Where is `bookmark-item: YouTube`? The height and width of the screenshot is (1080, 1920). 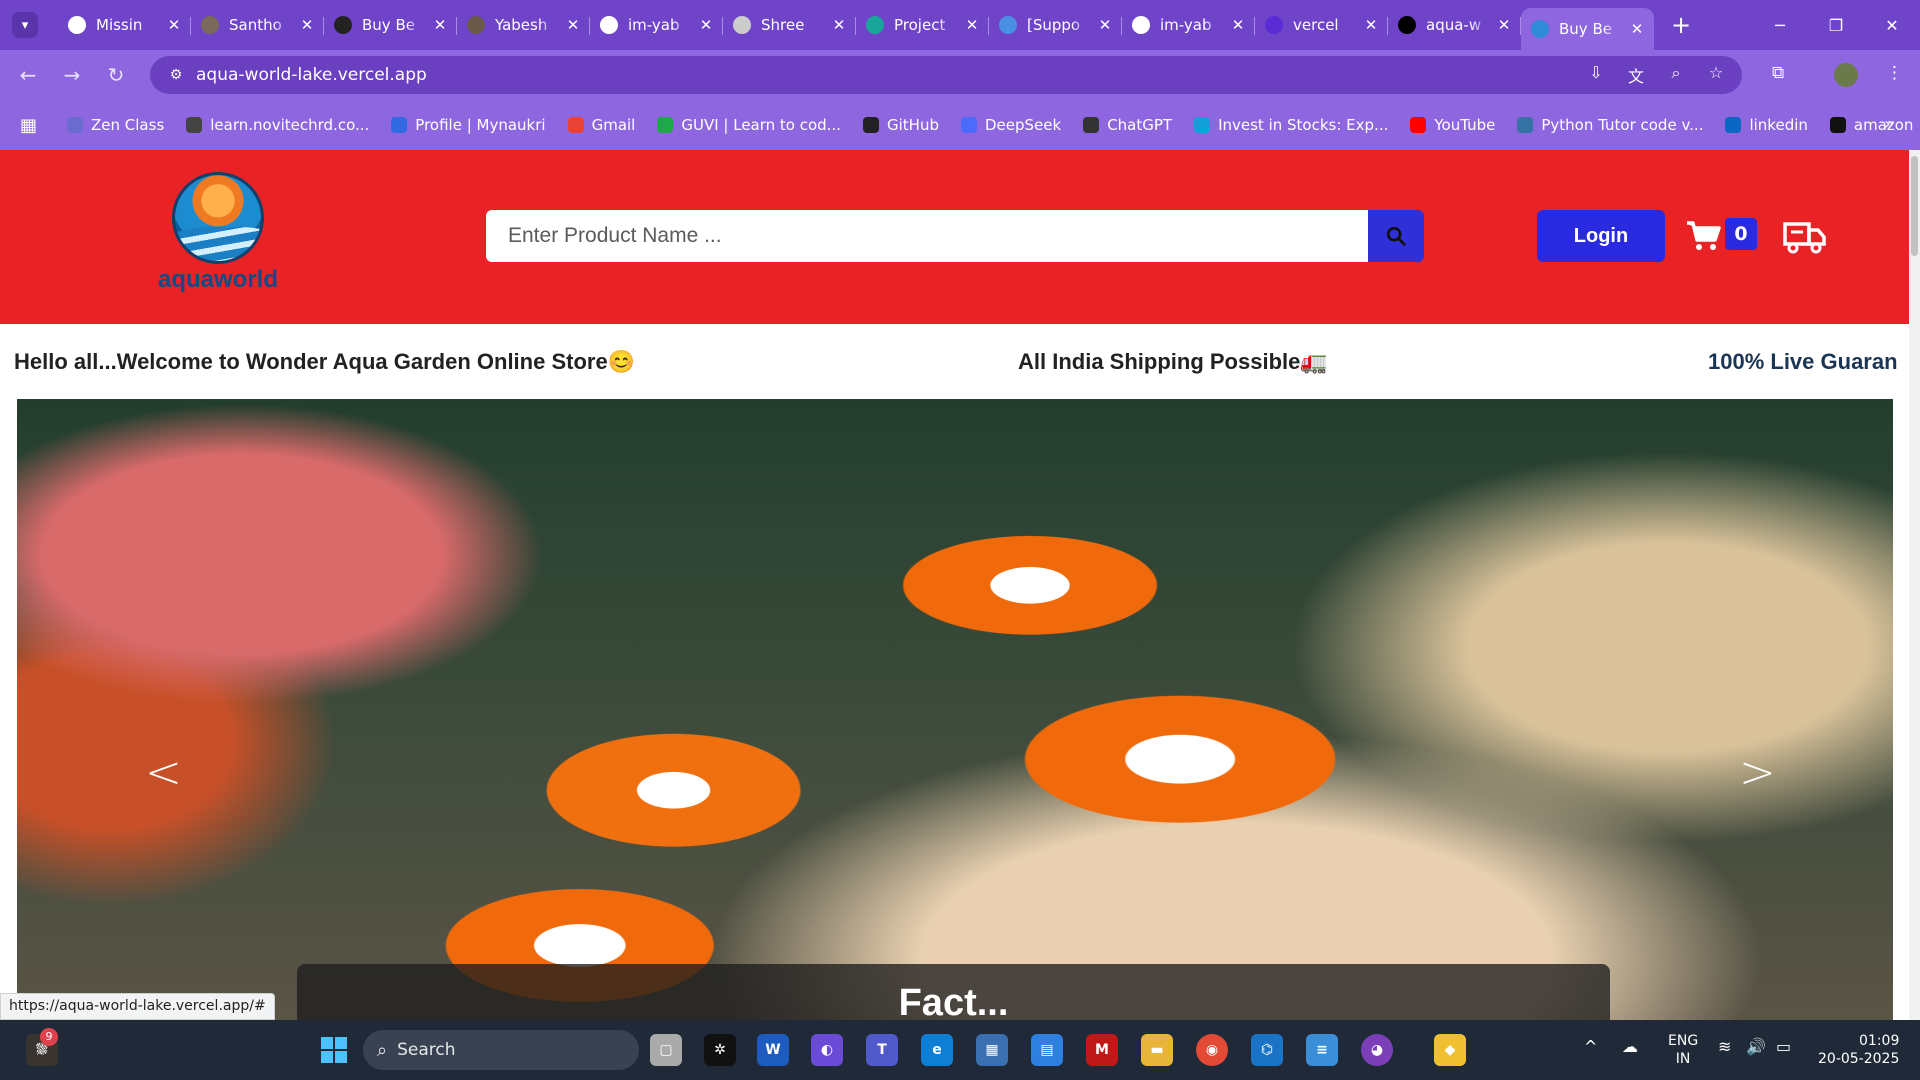
bookmark-item: YouTube is located at coordinates (1452, 125).